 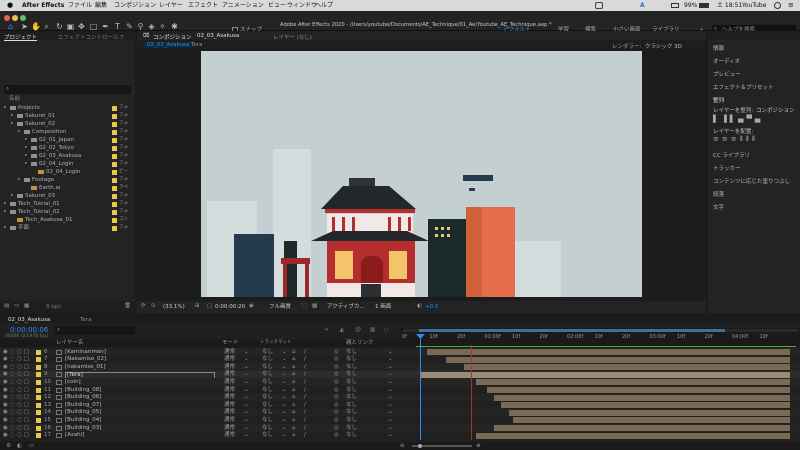 I want to click on new-folder-icon: ▭, so click(x=16, y=306).